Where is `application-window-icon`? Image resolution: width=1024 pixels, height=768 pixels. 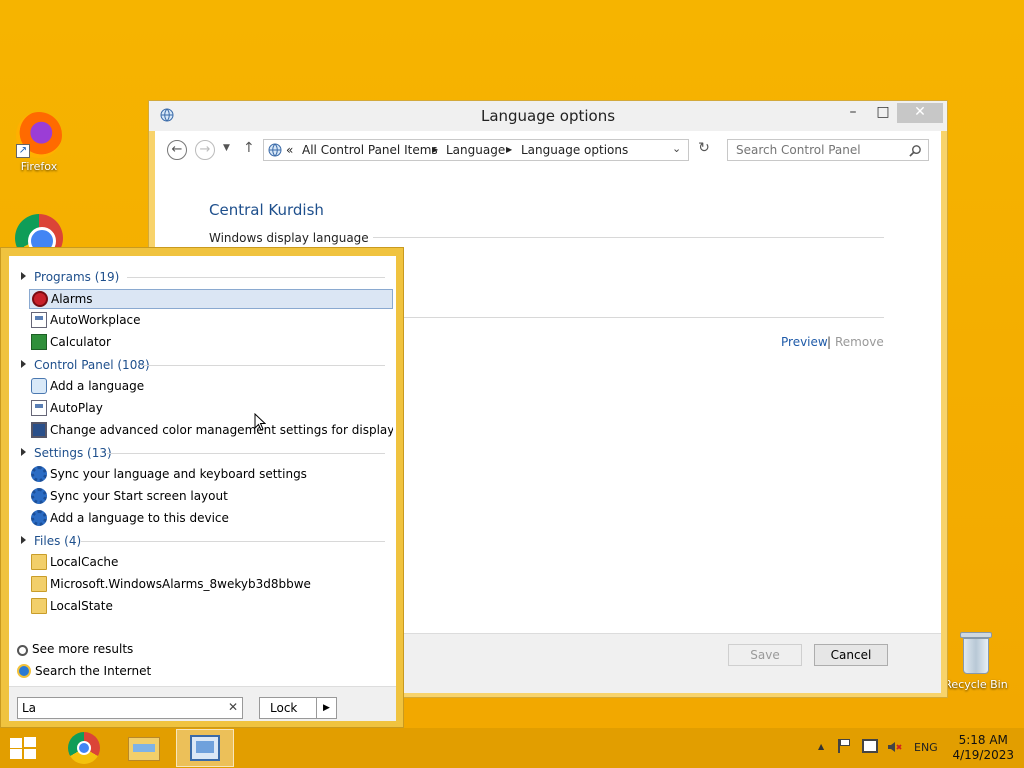
application-window-icon is located at coordinates (39, 320).